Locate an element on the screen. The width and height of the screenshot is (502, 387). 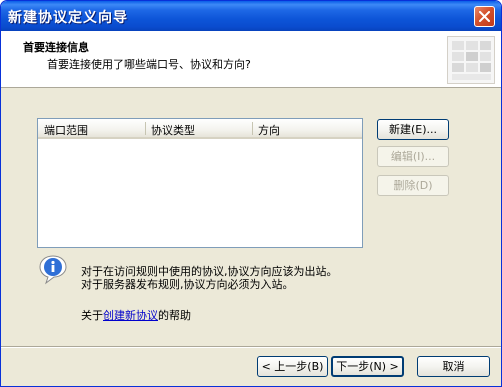
delete-button: 删除(D) is located at coordinates (413, 185).